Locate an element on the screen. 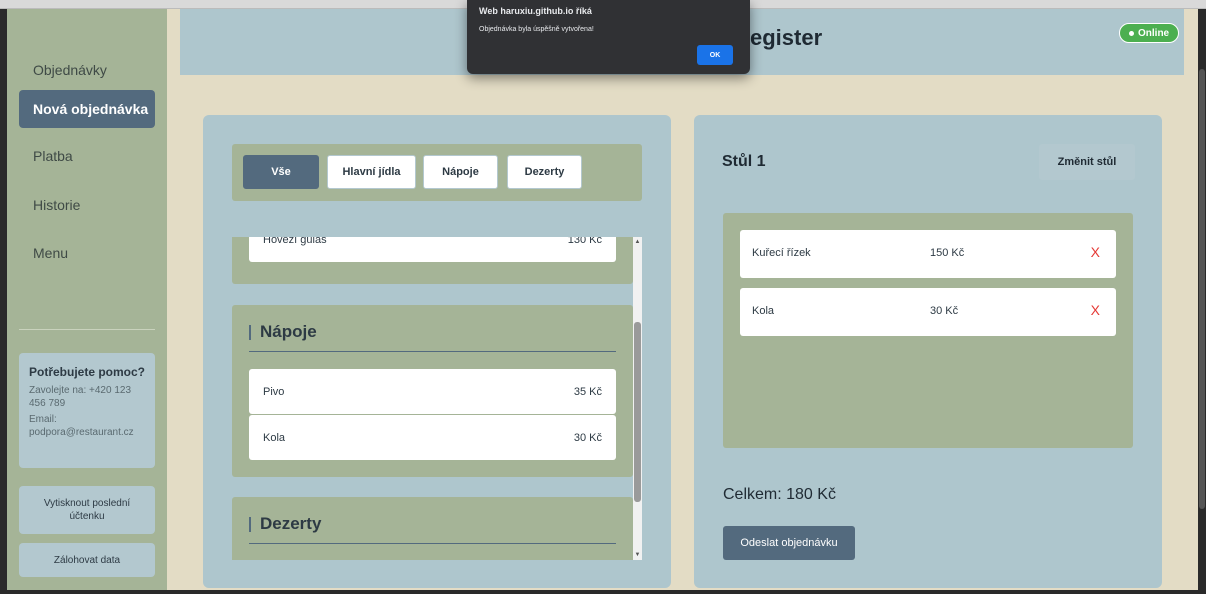 This screenshot has width=1206, height=594. backup-button: Zálohovat data is located at coordinates (87, 560).